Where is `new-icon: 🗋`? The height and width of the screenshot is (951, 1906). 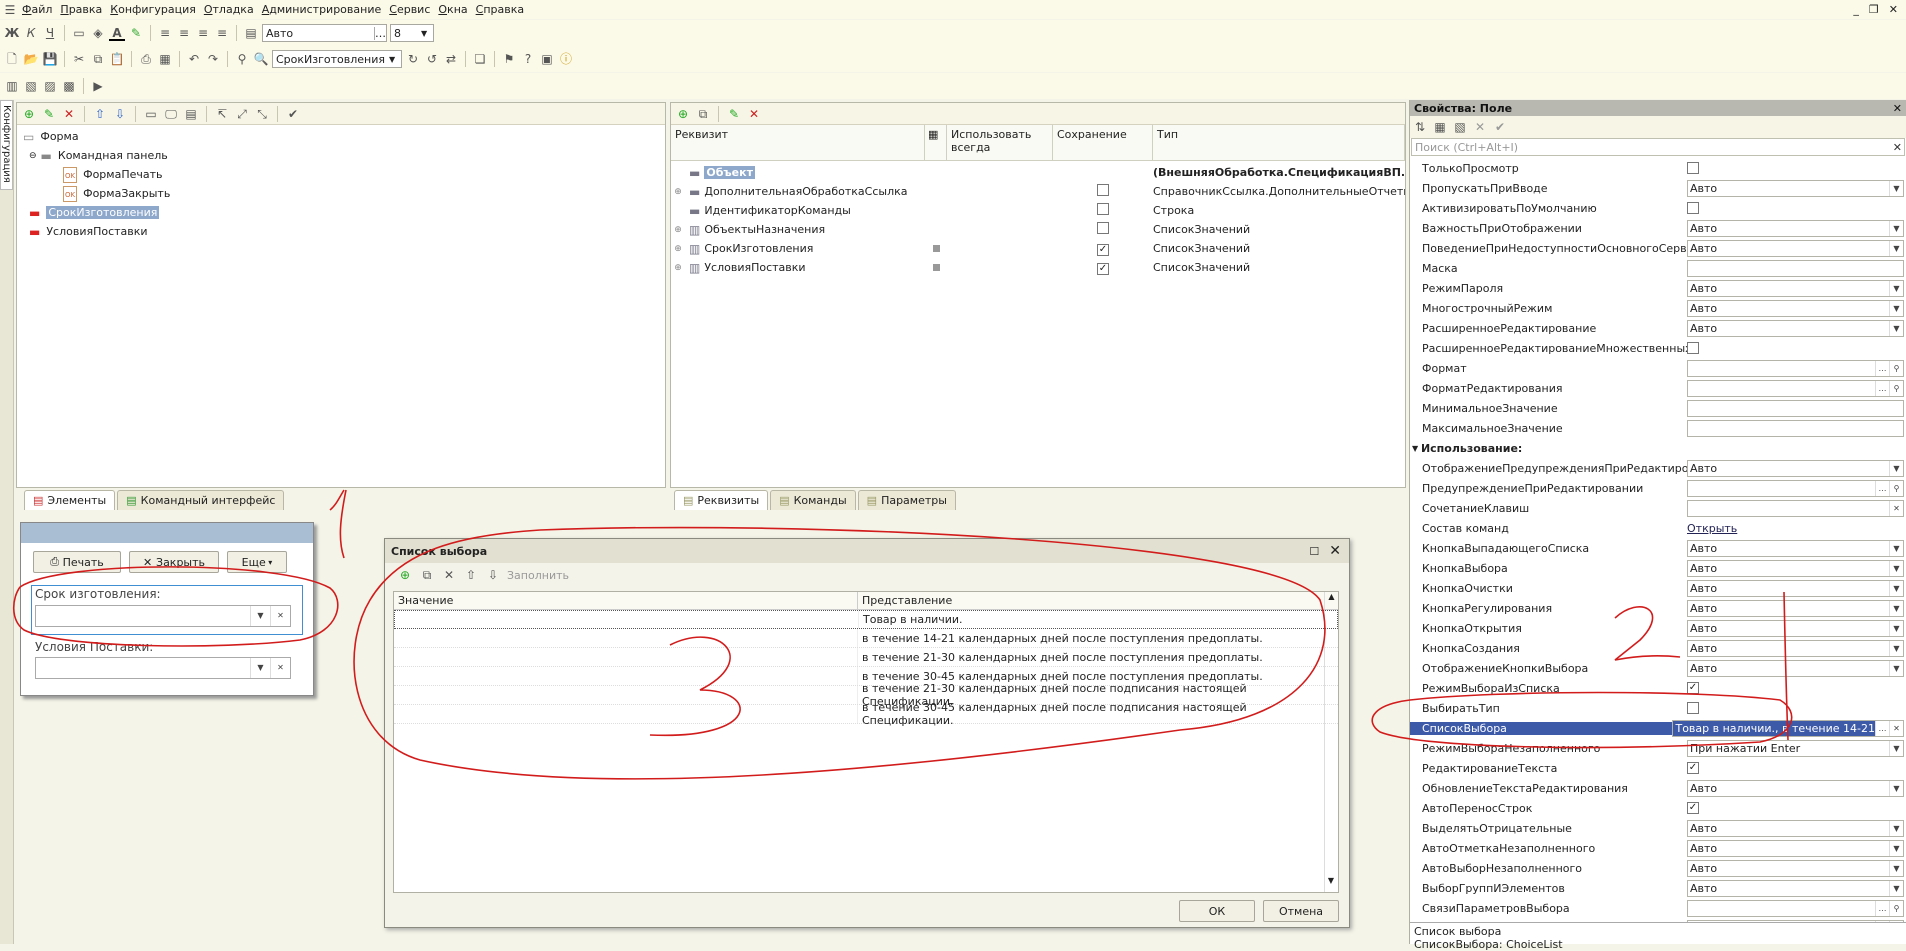
new-icon: 🗋 is located at coordinates (12, 59).